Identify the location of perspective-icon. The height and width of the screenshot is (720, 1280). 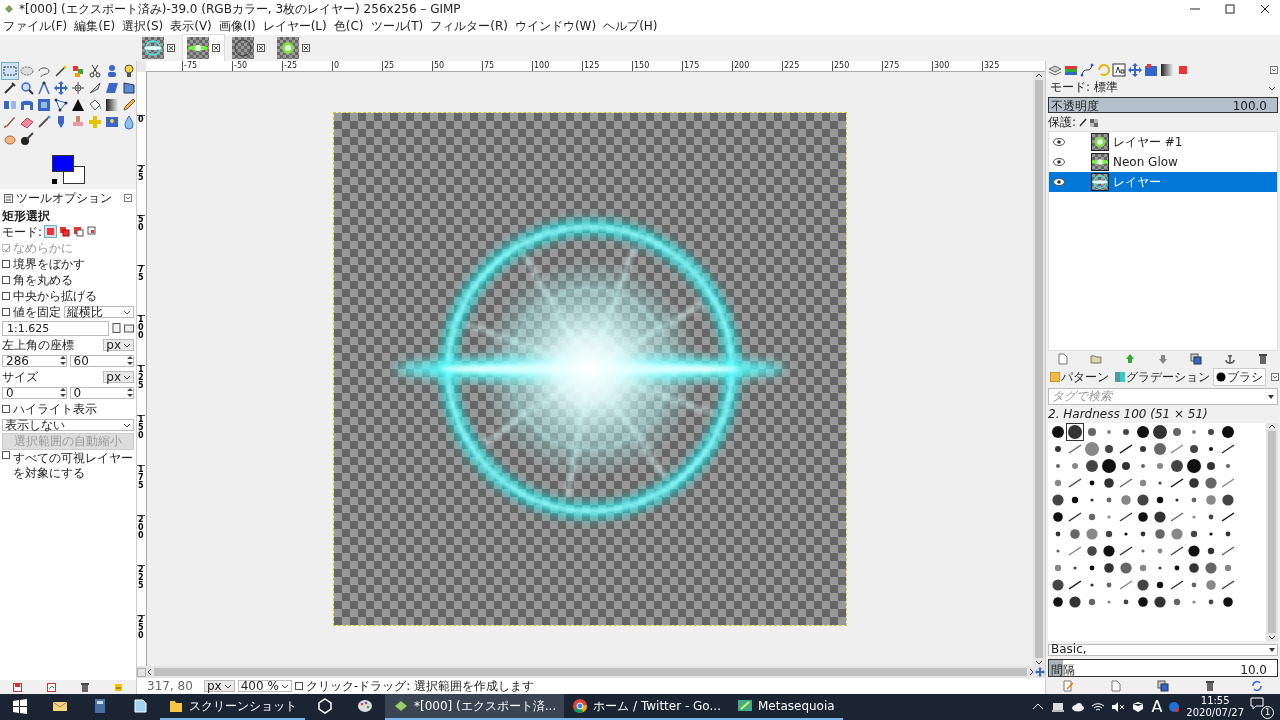
(129, 88).